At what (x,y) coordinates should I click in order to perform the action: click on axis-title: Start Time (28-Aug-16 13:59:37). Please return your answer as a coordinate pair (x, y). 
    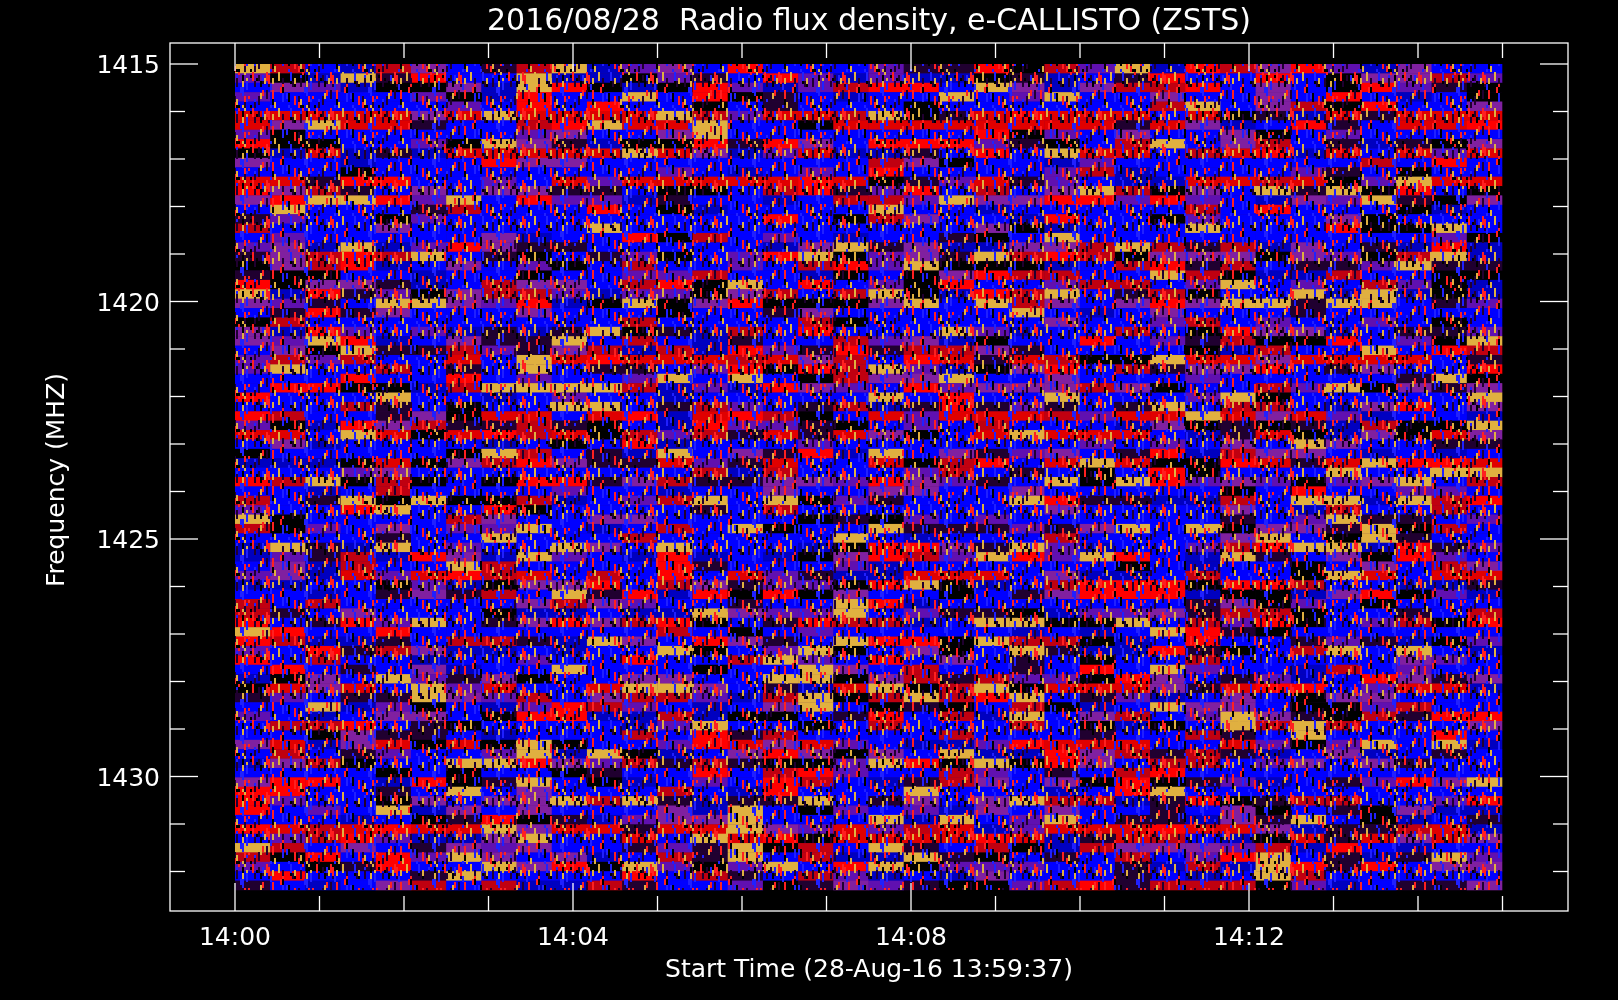
    Looking at the image, I should click on (869, 968).